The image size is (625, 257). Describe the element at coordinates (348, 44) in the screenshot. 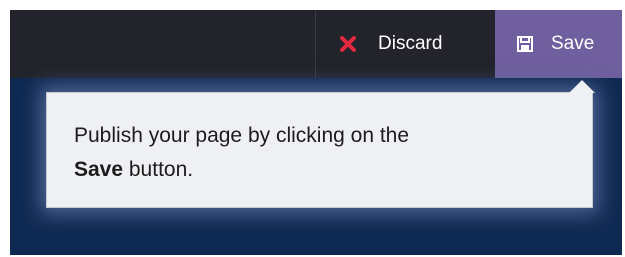

I see `close-icon` at that location.